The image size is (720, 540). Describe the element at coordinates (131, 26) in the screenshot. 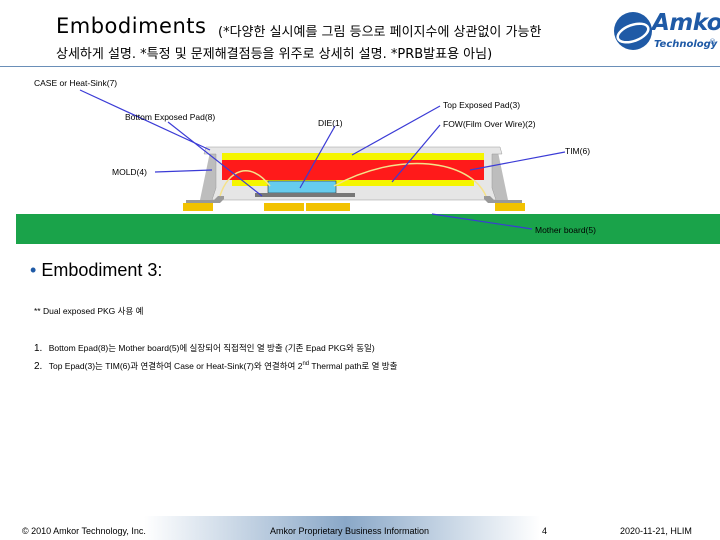

I see `page-title: Embodiments` at that location.